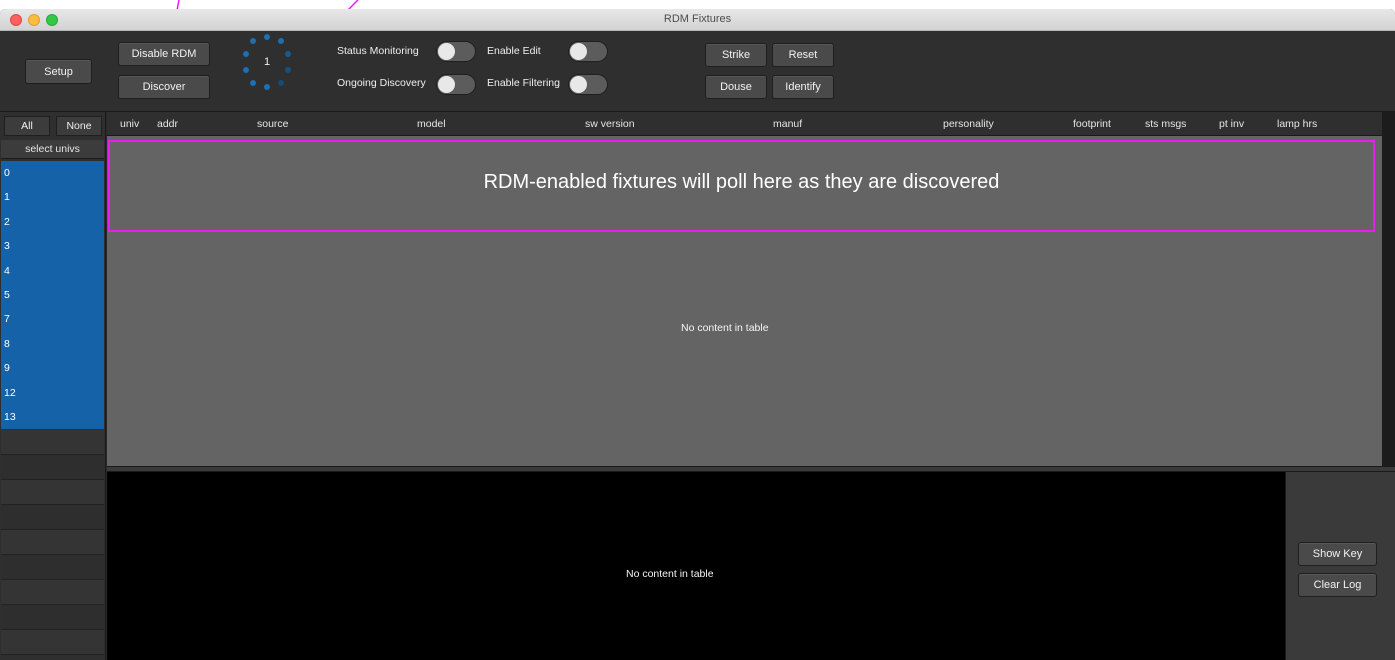  I want to click on column-header-univ: univ, so click(129, 124).